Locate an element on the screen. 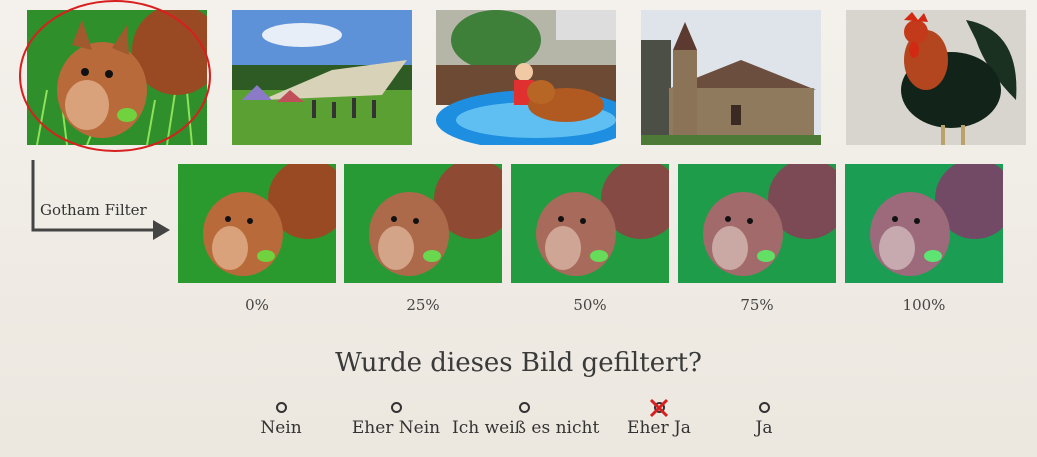  squirrel-variant-0-photo is located at coordinates (257, 223).